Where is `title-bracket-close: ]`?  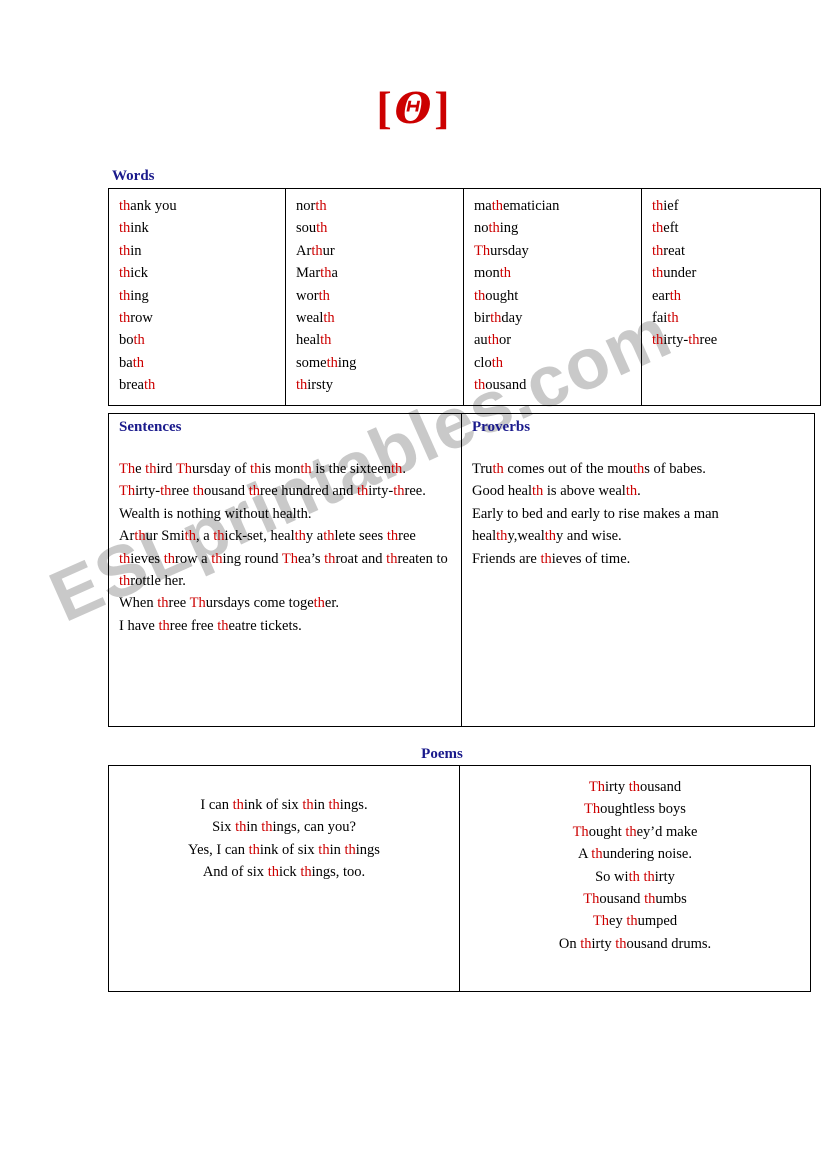 title-bracket-close: ] is located at coordinates (442, 107).